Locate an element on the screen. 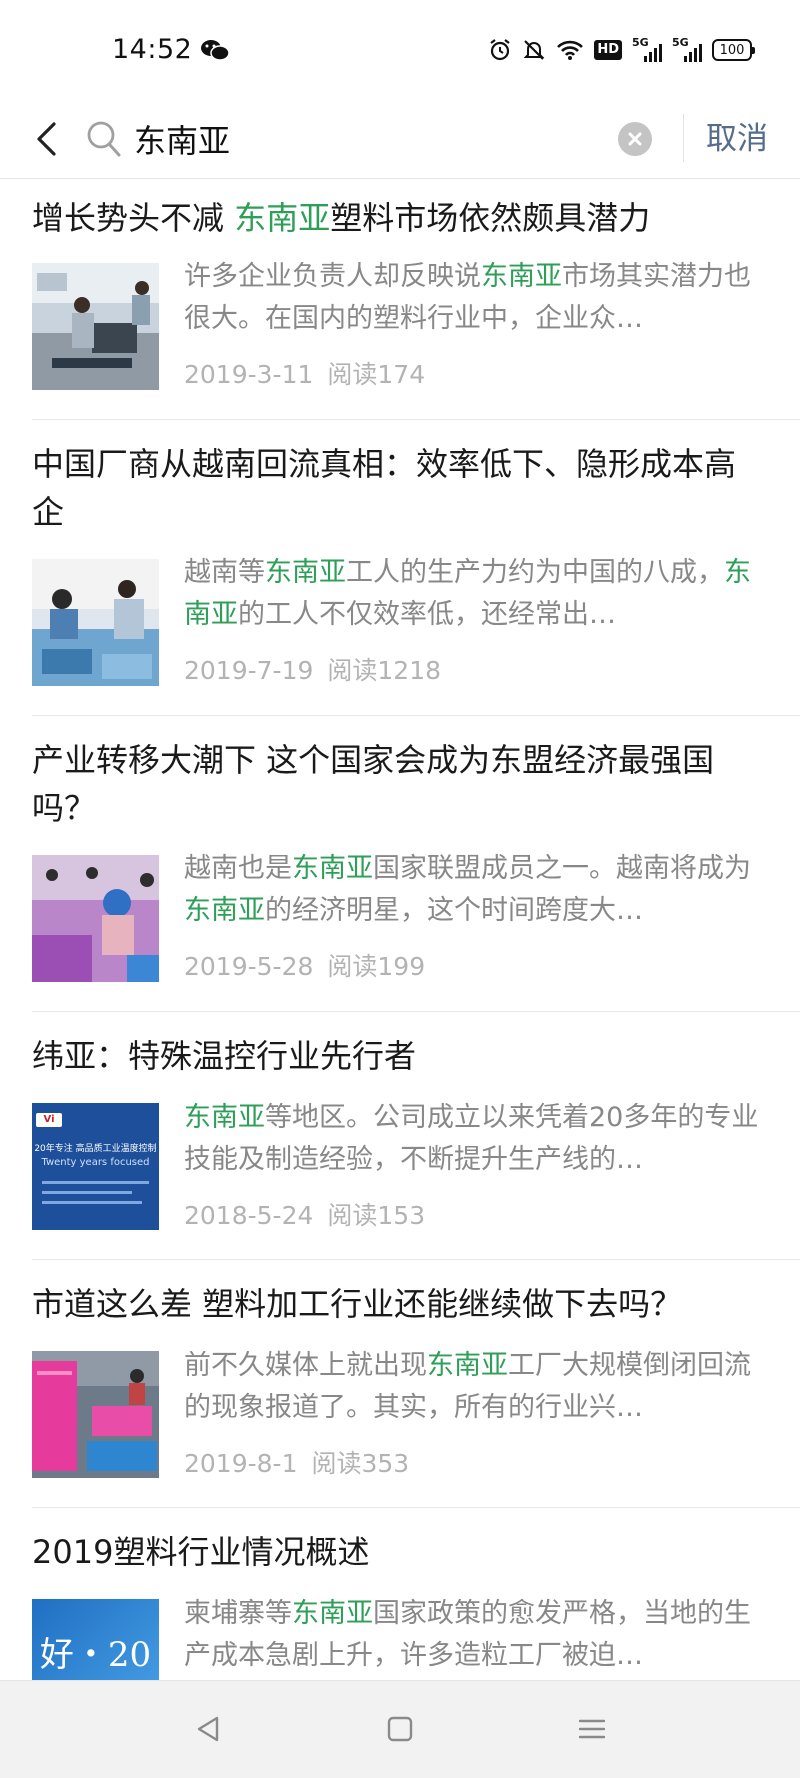  factory-workers-image is located at coordinates (95, 326).